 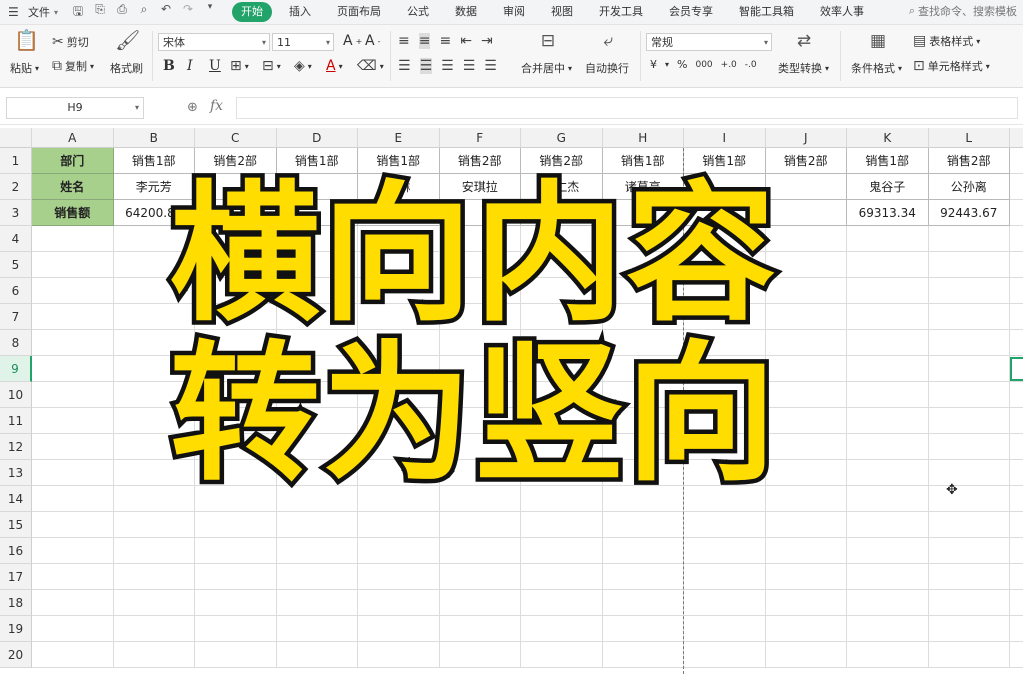 What do you see at coordinates (424, 41) in the screenshot?
I see `align-middle-icon: ≡` at bounding box center [424, 41].